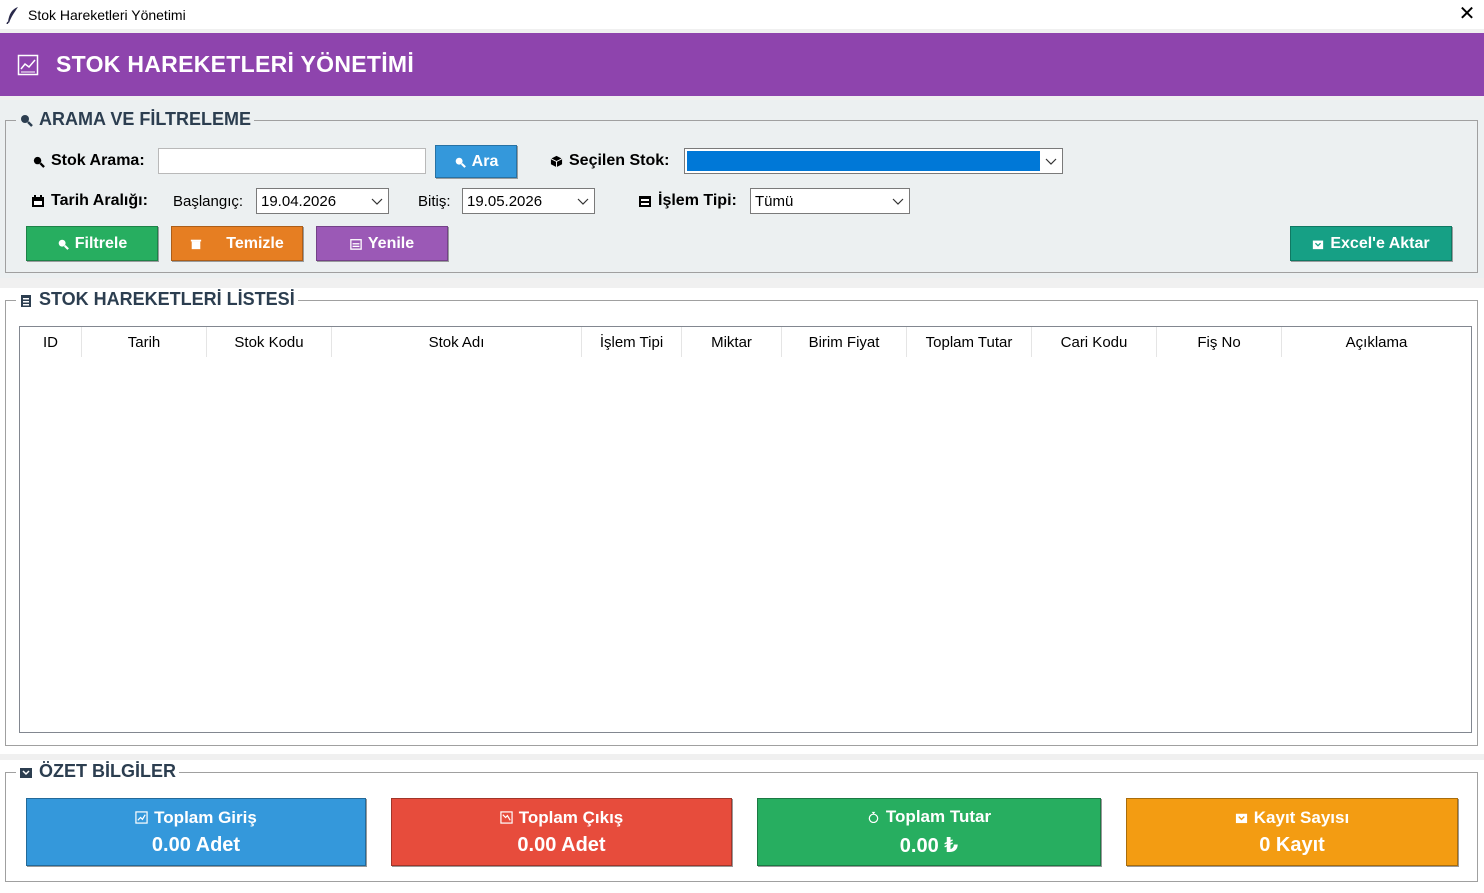 Image resolution: width=1484 pixels, height=893 pixels. What do you see at coordinates (561, 832) in the screenshot?
I see `summary-card-total-out: Toplam Çıkış 0.00 Adet` at bounding box center [561, 832].